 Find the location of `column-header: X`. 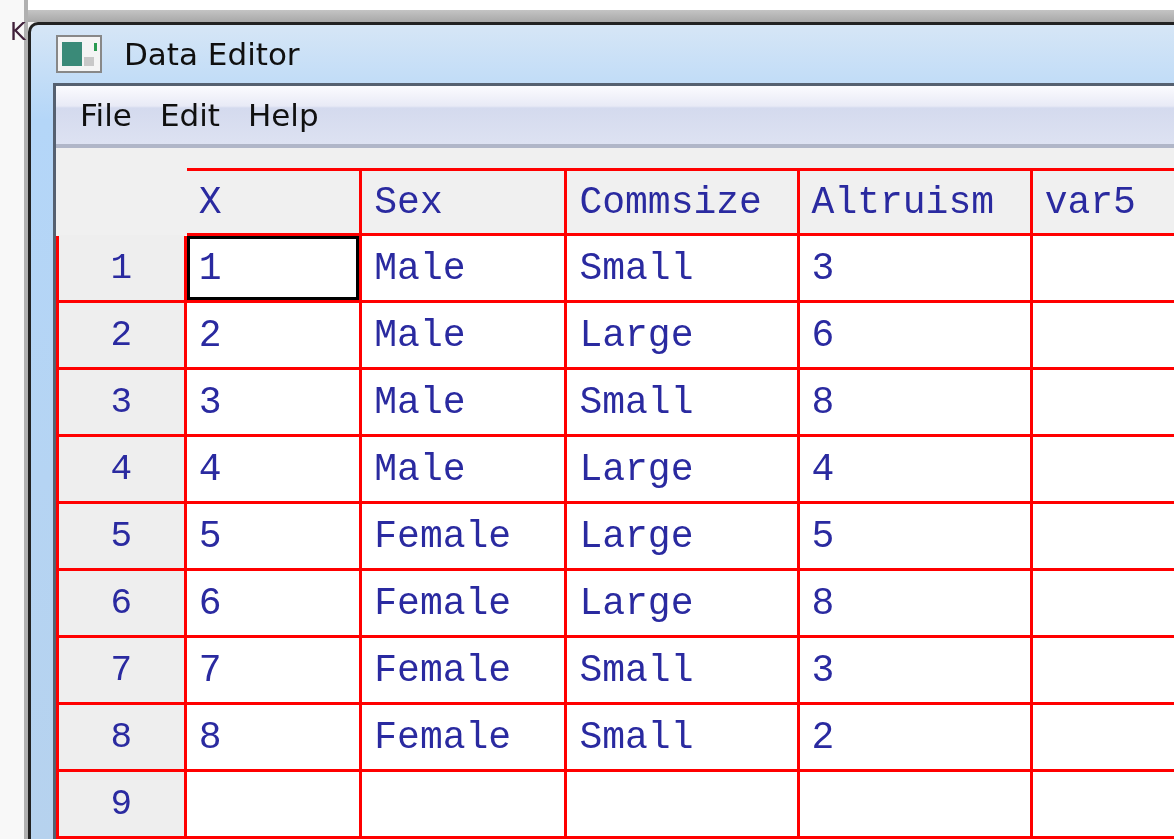

column-header: X is located at coordinates (273, 202).